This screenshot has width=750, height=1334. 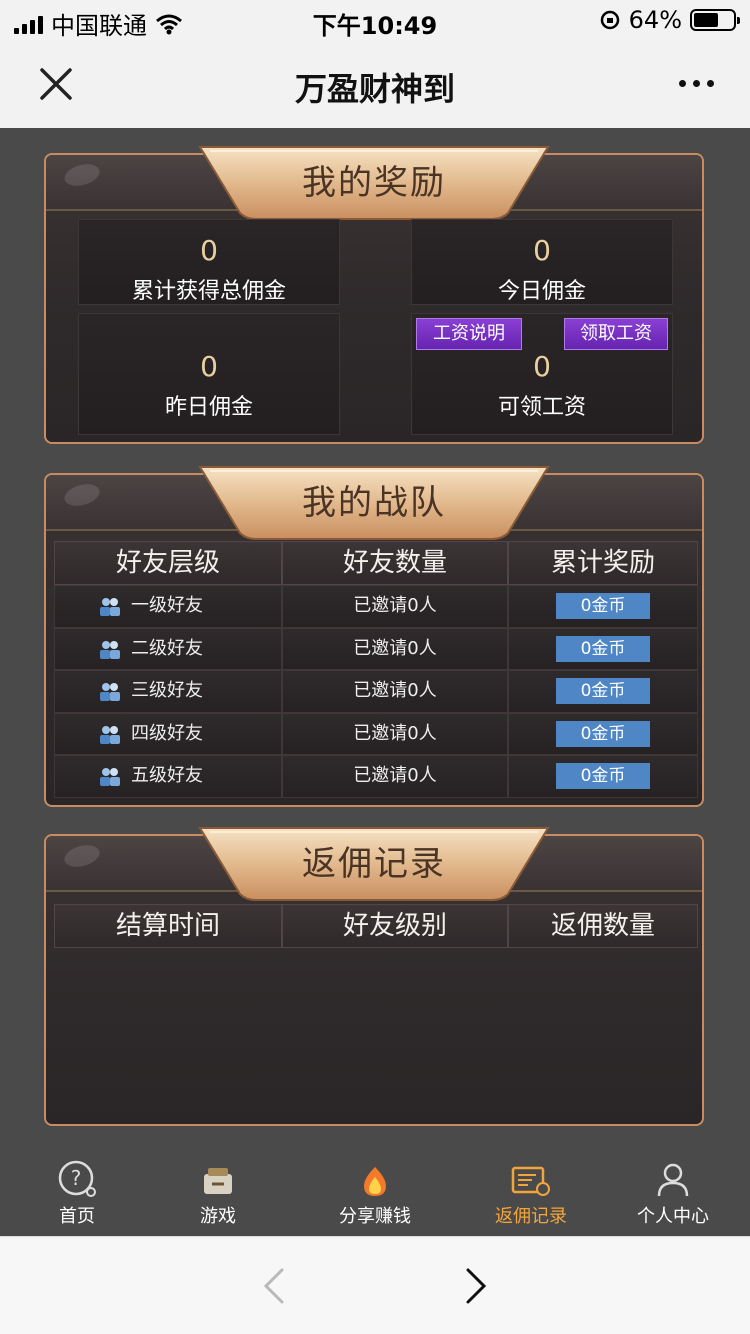 What do you see at coordinates (542, 366) in the screenshot?
I see `claimable-salary-value: 0` at bounding box center [542, 366].